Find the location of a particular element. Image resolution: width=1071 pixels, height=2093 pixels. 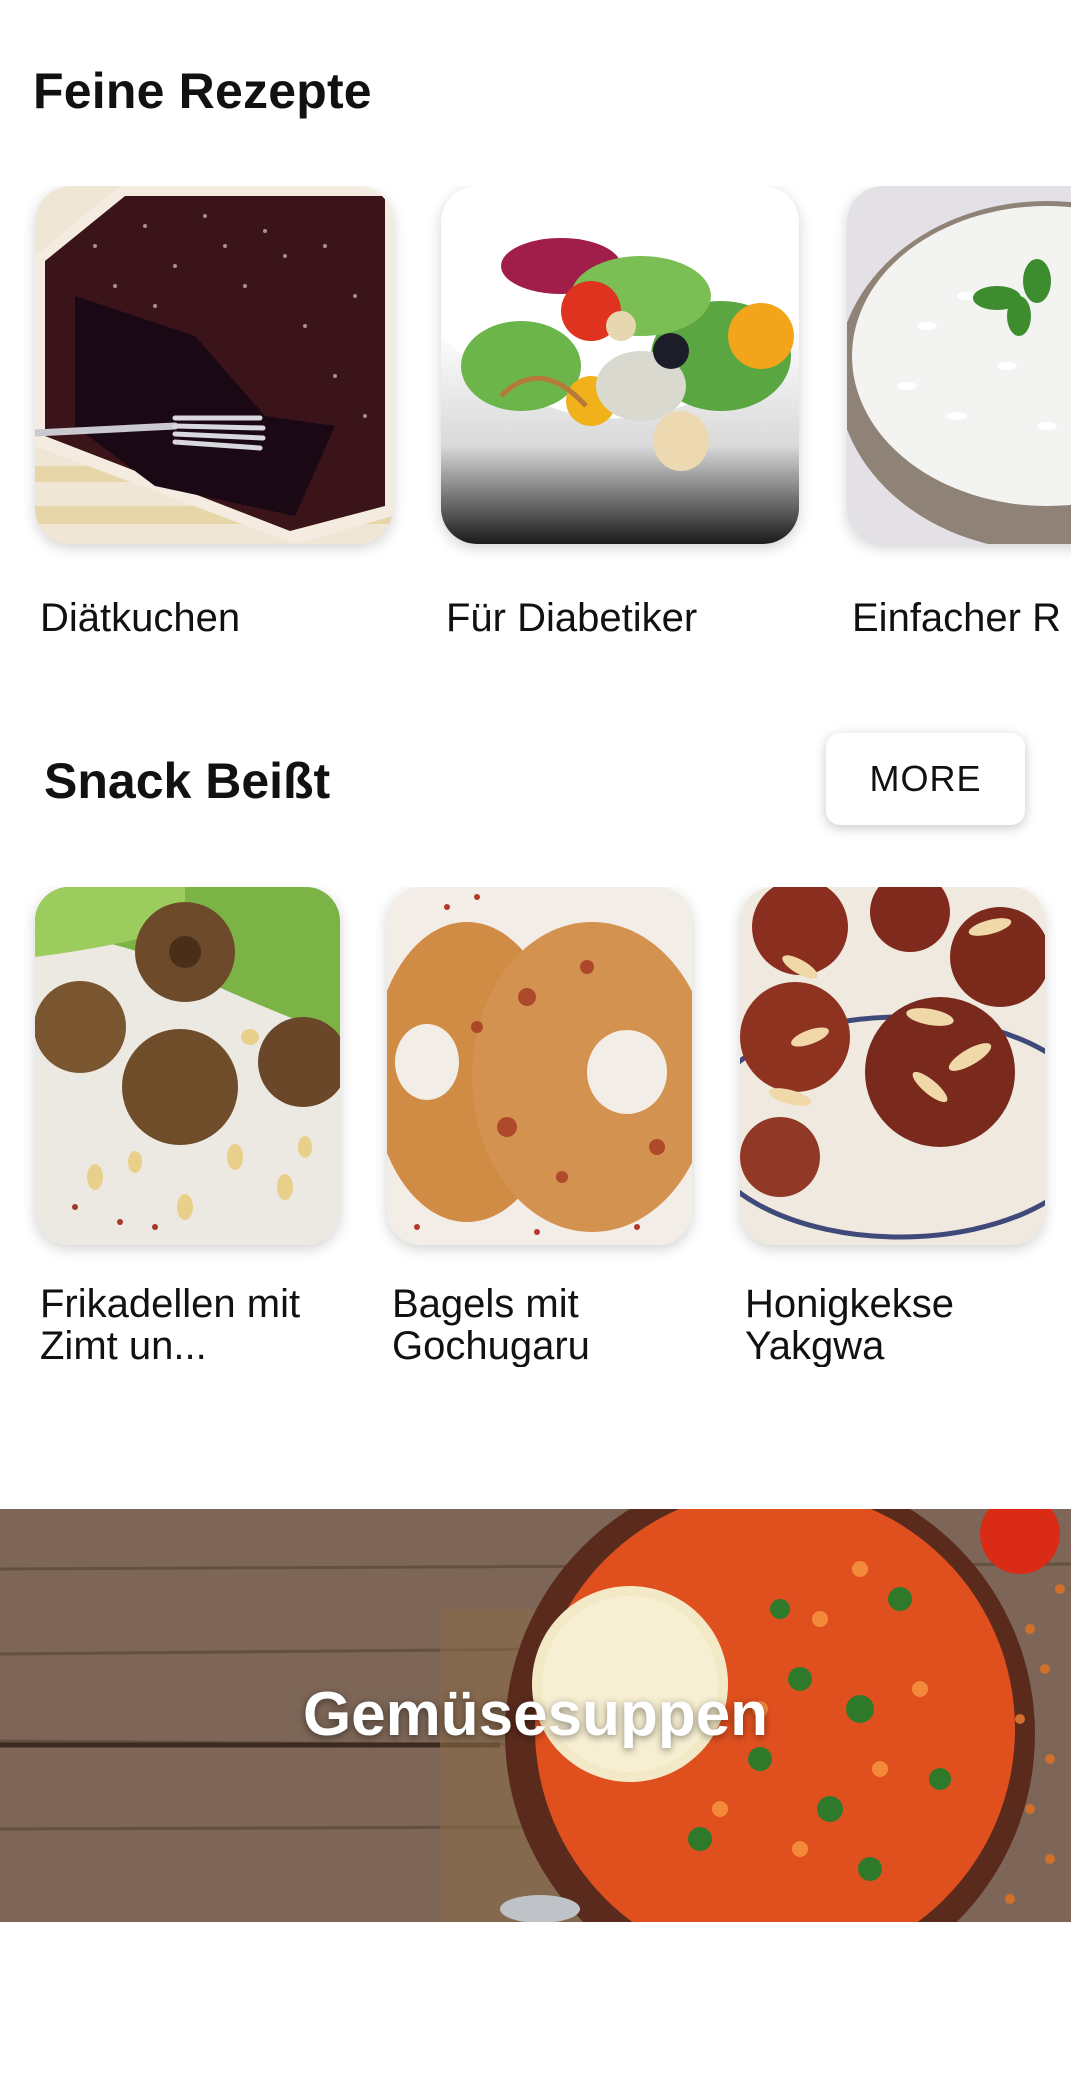

bagels-image is located at coordinates (539, 1066).